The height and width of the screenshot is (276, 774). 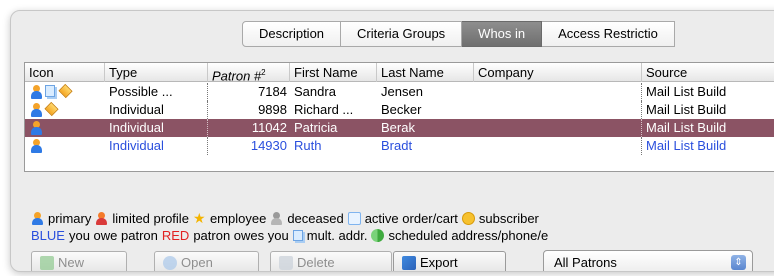 I want to click on cell-patron-number: 11042, so click(x=269, y=127).